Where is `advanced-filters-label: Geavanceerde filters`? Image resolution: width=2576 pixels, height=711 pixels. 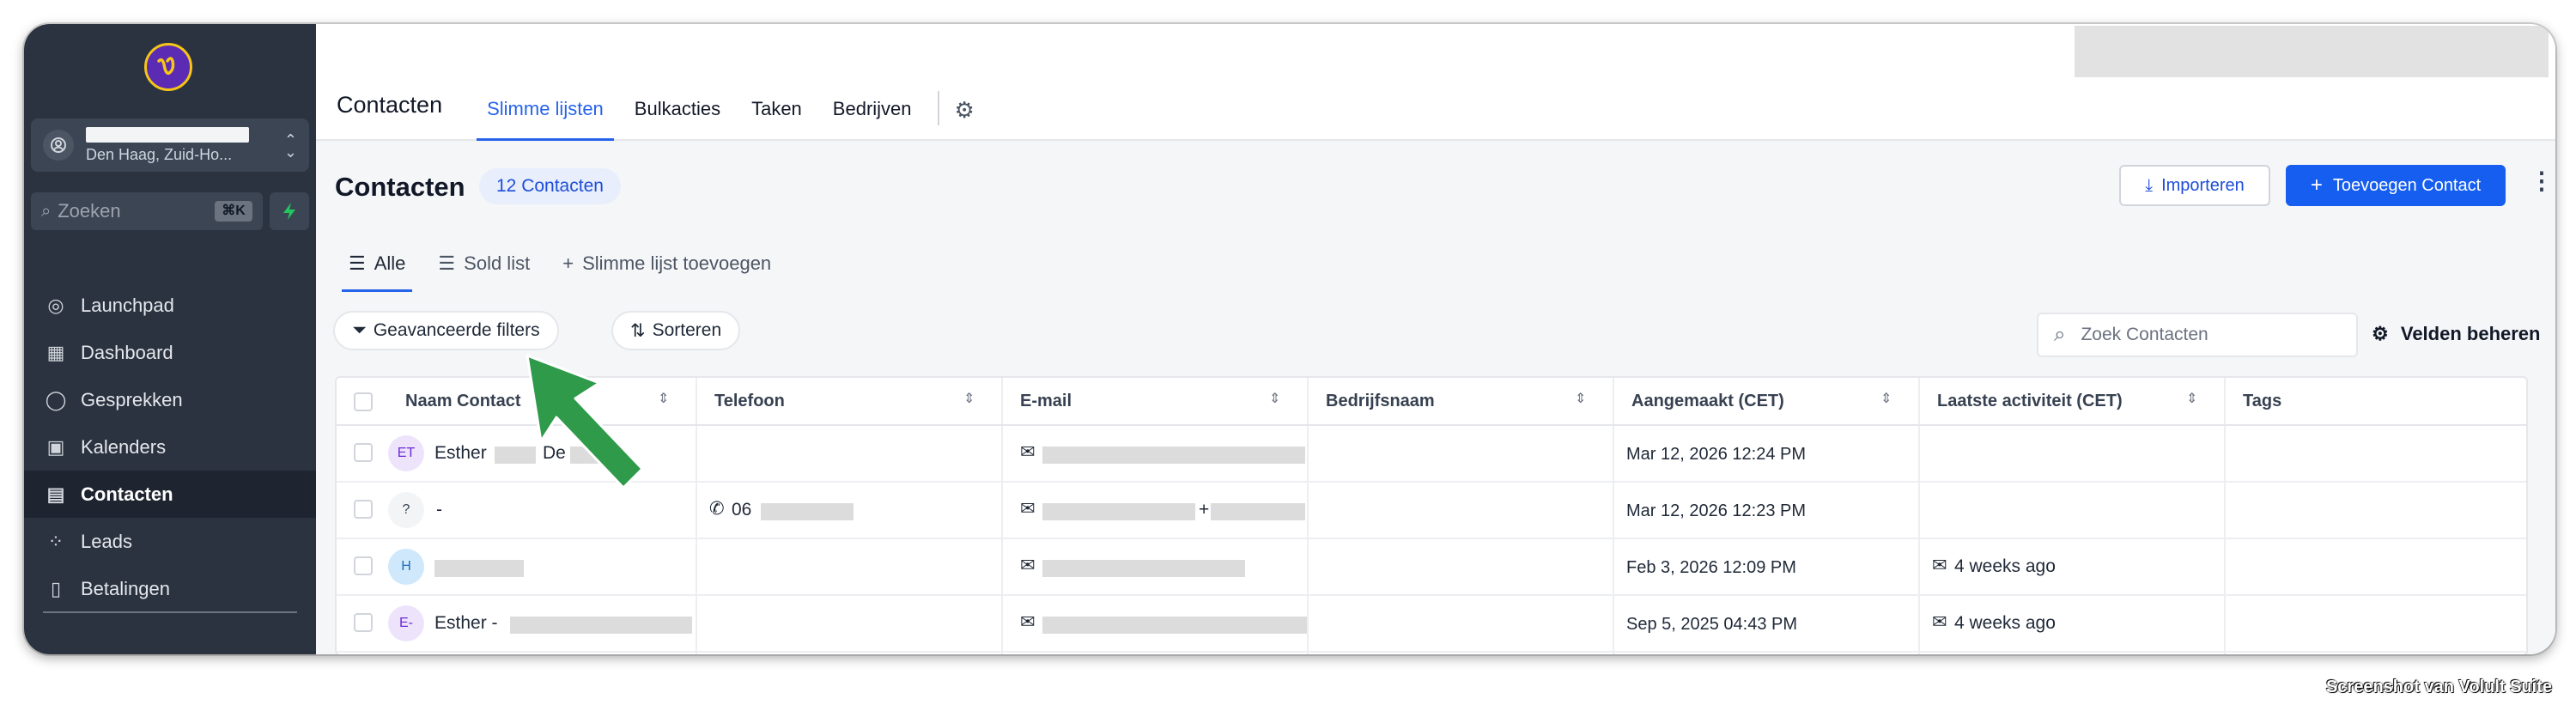 advanced-filters-label: Geavanceerde filters is located at coordinates (457, 330).